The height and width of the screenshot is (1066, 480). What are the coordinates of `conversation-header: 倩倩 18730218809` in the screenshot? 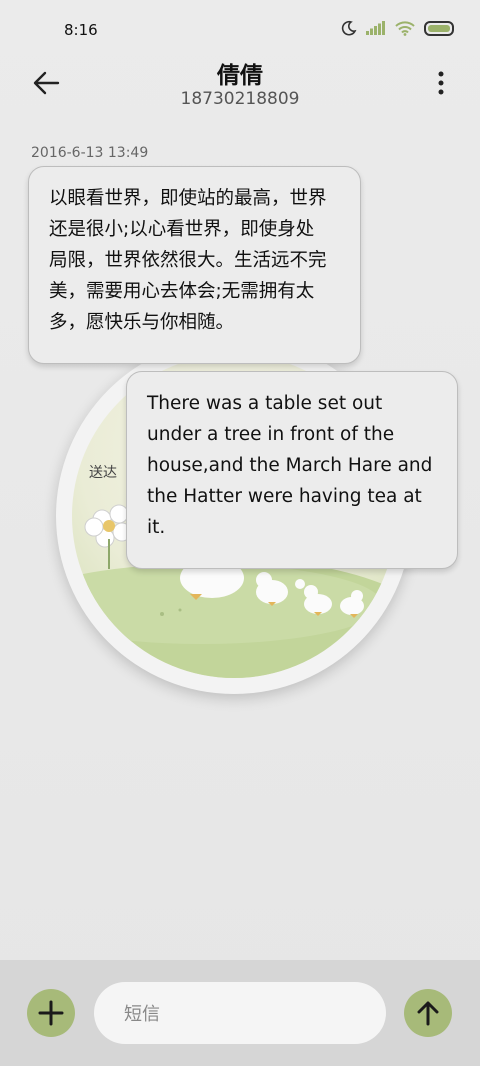 It's located at (240, 88).